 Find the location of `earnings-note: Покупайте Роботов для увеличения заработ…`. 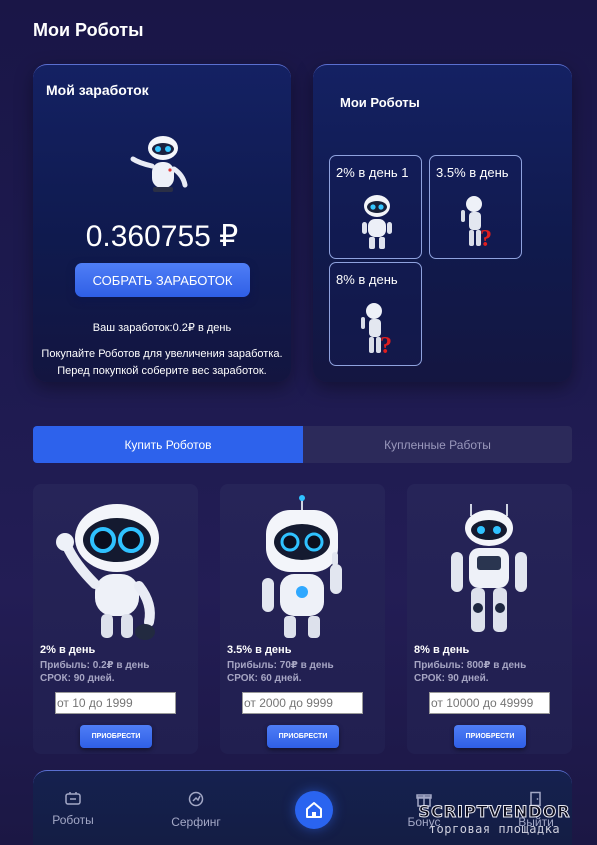

earnings-note: Покупайте Роботов для увеличения заработ… is located at coordinates (162, 363).